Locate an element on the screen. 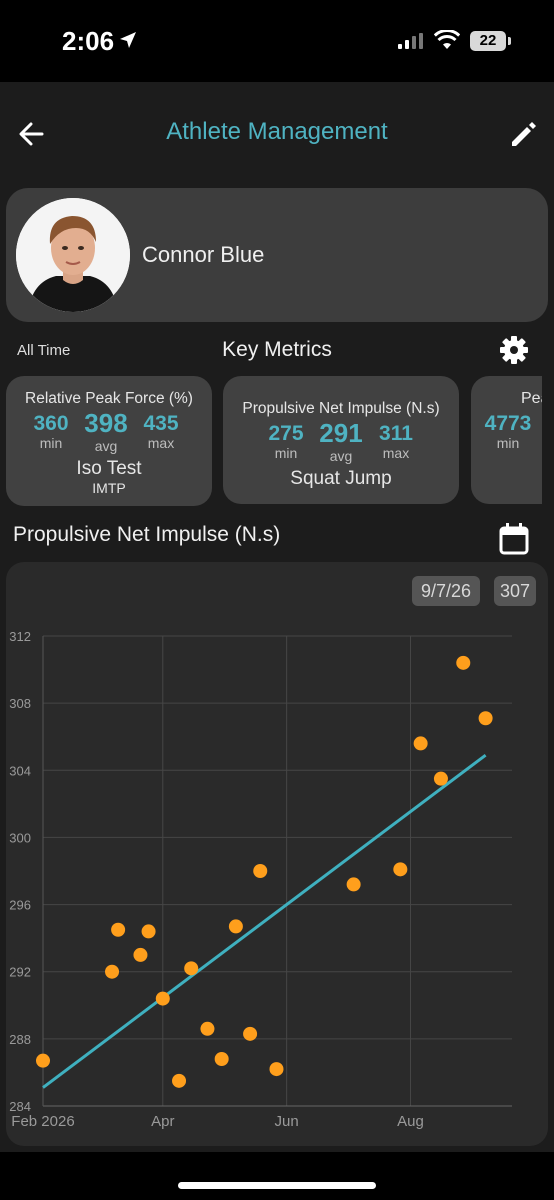 This screenshot has height=1200, width=554. metric-max-value: 311 is located at coordinates (396, 433).